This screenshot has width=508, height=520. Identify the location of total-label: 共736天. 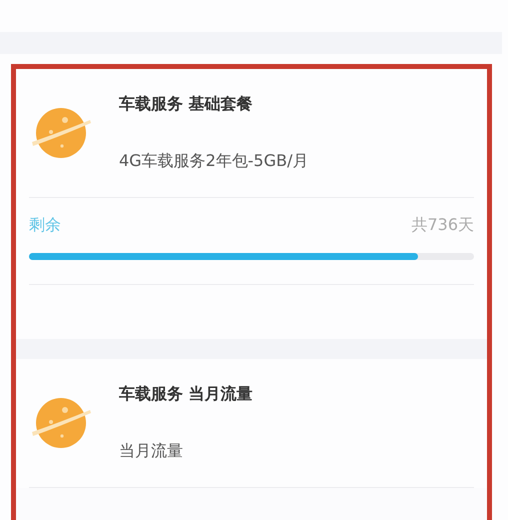
(442, 225).